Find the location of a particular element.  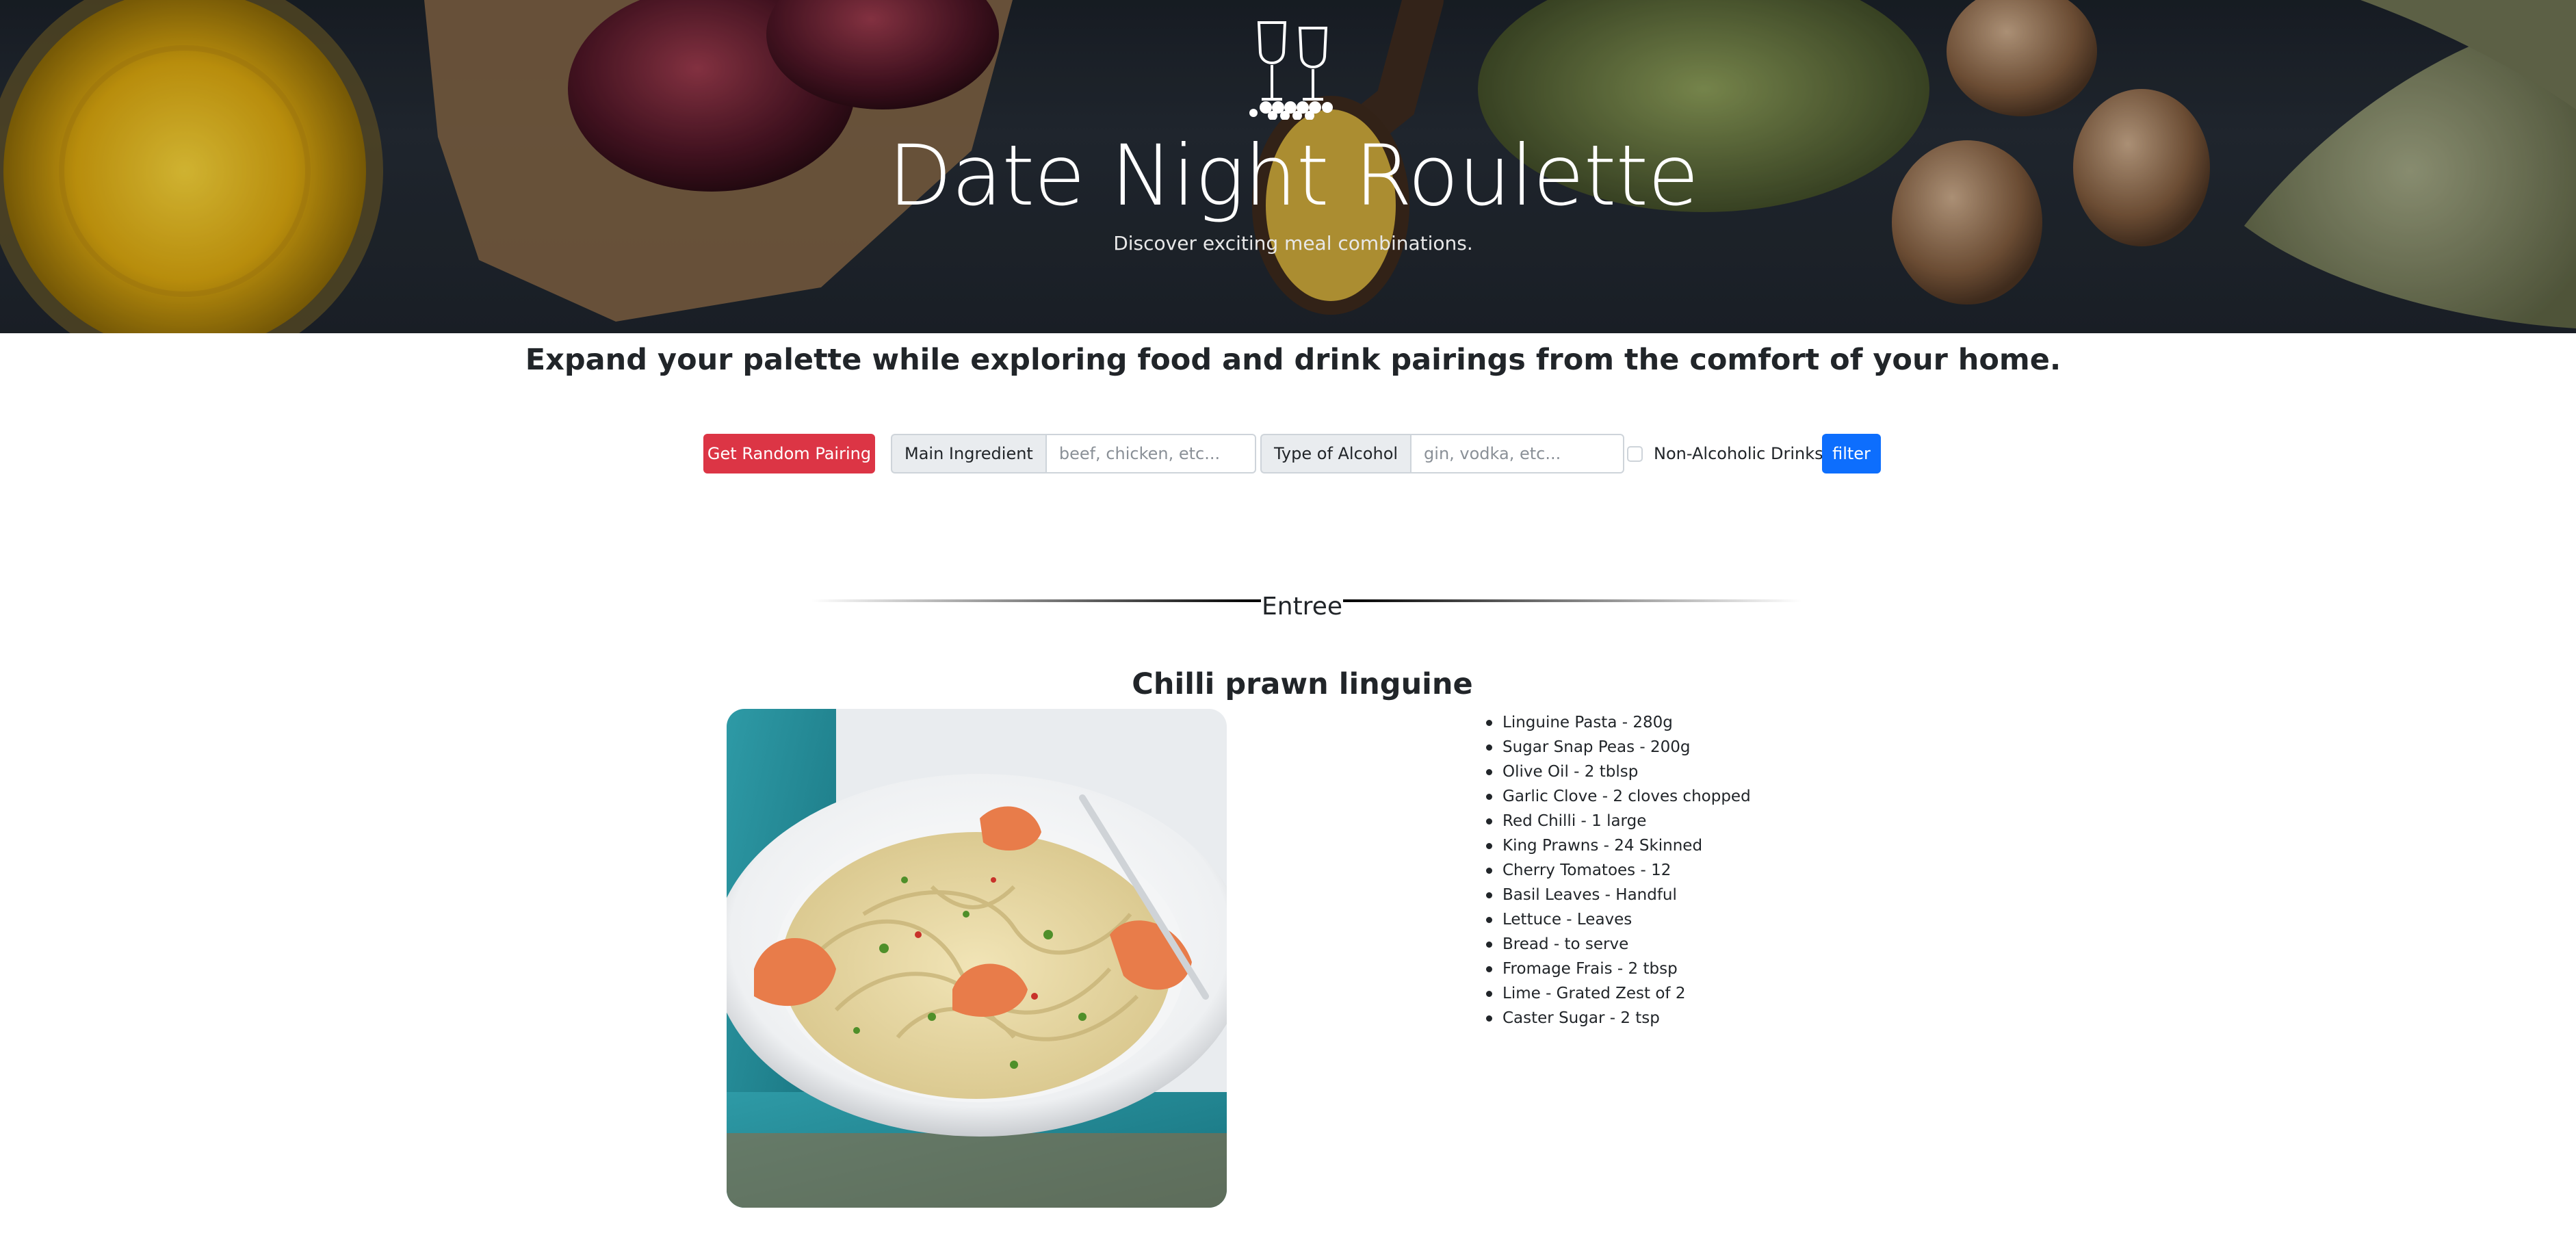

ingredient-item: Red Chilli - 1 large is located at coordinates (1618, 821).